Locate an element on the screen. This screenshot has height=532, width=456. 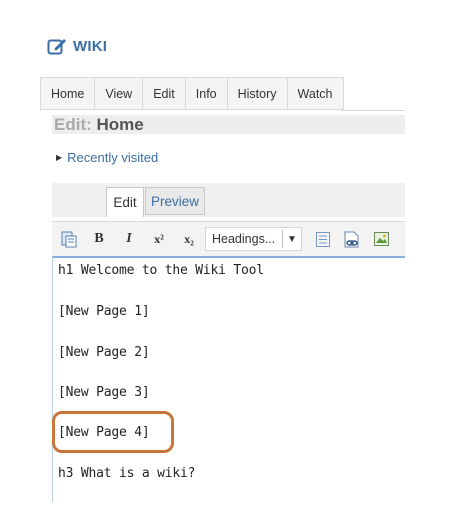
triangle-down-icon: ▼ is located at coordinates (292, 239).